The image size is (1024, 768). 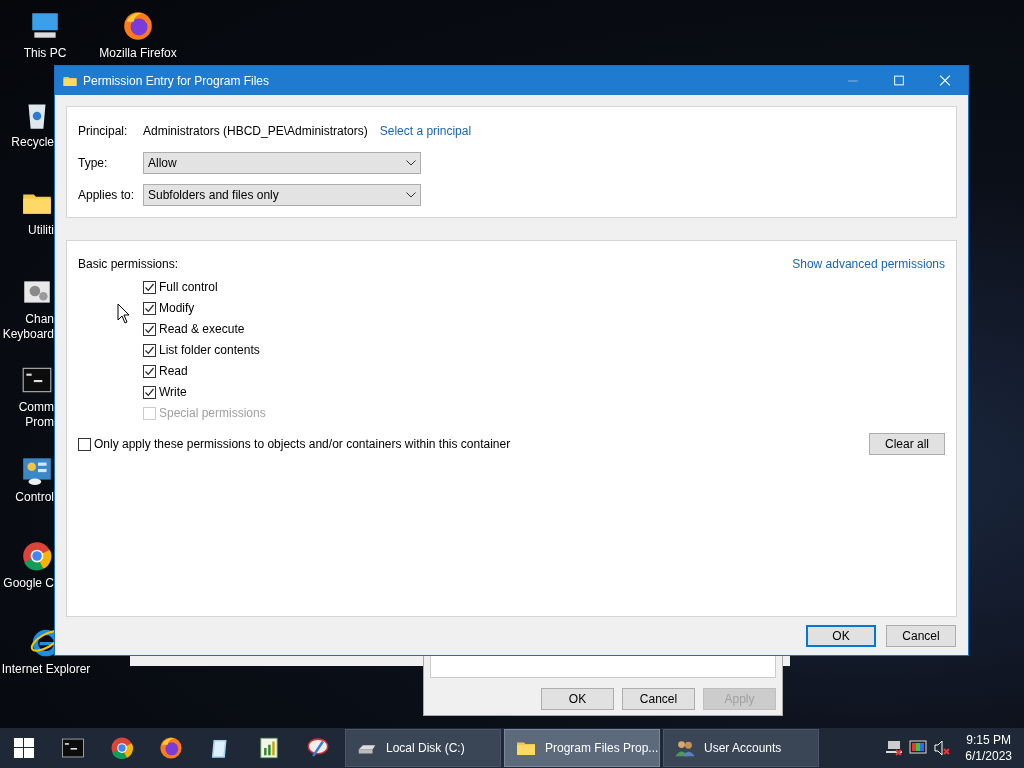 I want to click on display-icon, so click(x=918, y=748).